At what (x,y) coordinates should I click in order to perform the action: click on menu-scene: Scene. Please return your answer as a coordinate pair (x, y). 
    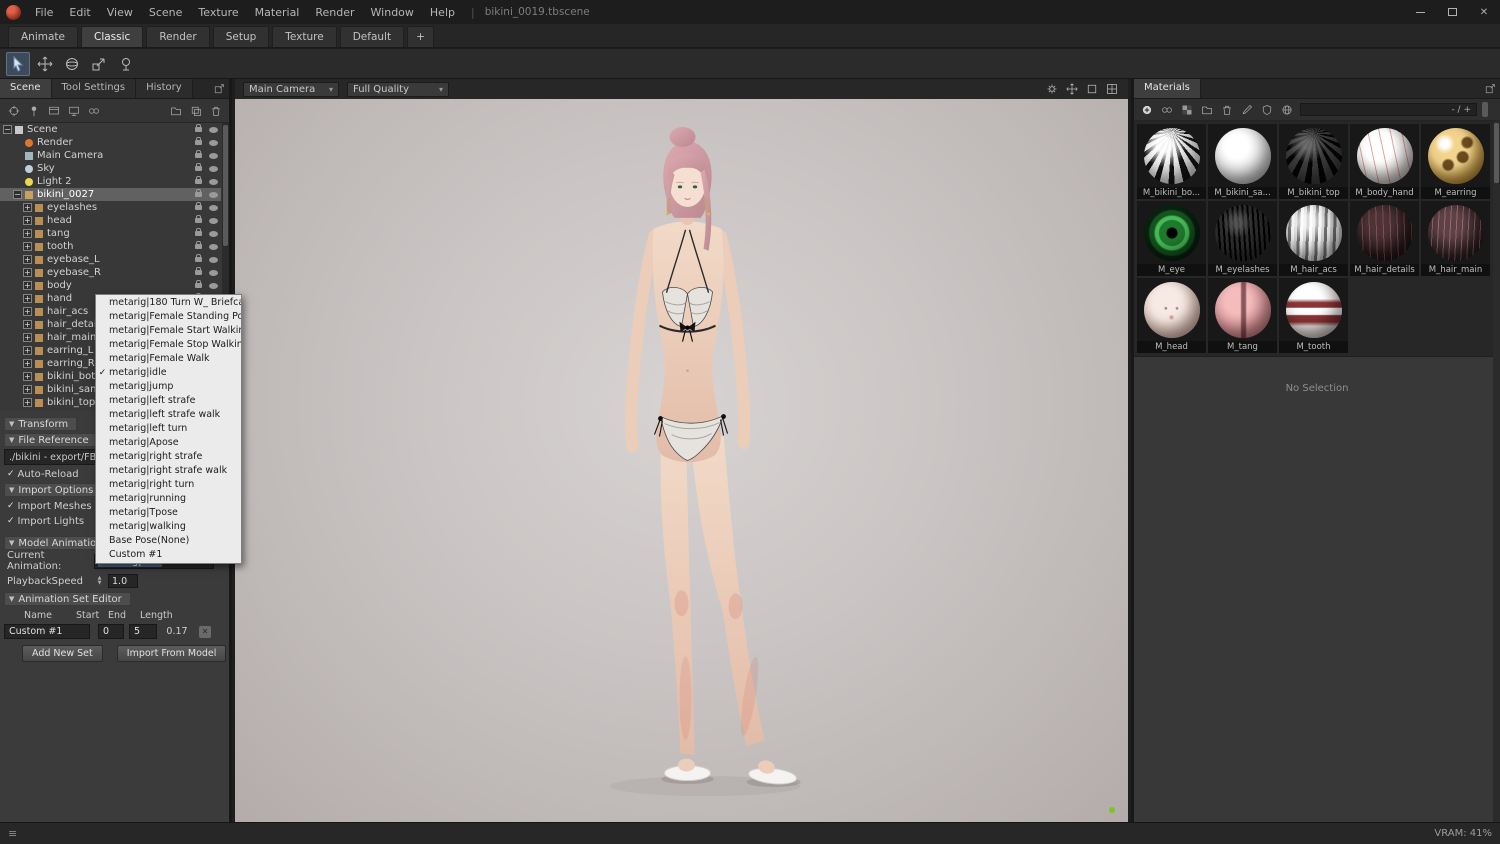
    Looking at the image, I should click on (166, 12).